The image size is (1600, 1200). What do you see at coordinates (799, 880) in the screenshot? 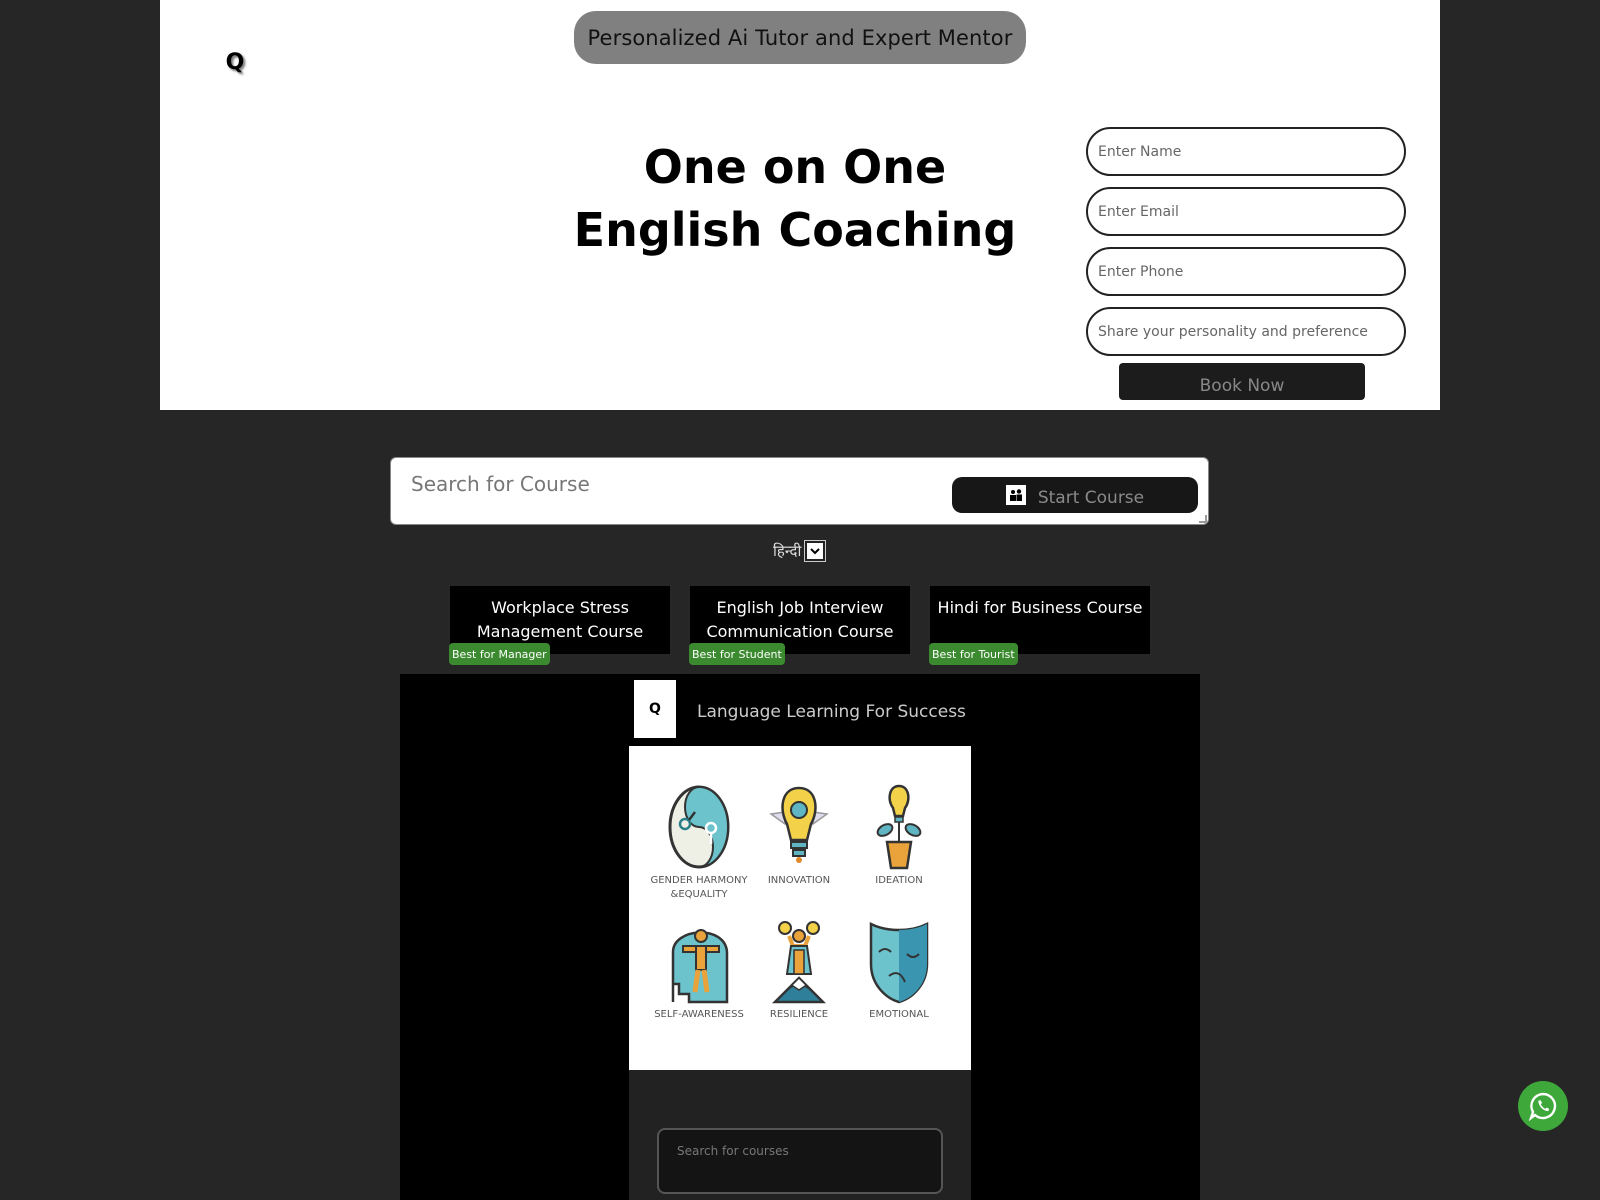
I see `skill-label: INNOVATION` at bounding box center [799, 880].